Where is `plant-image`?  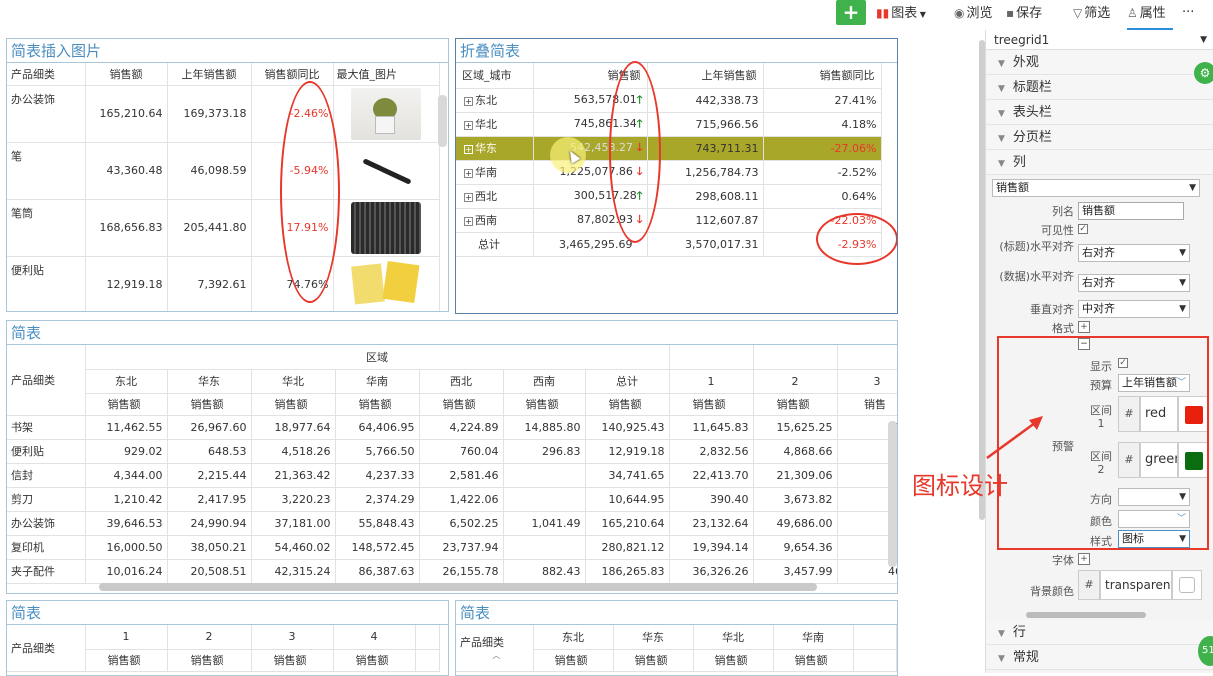 plant-image is located at coordinates (386, 113).